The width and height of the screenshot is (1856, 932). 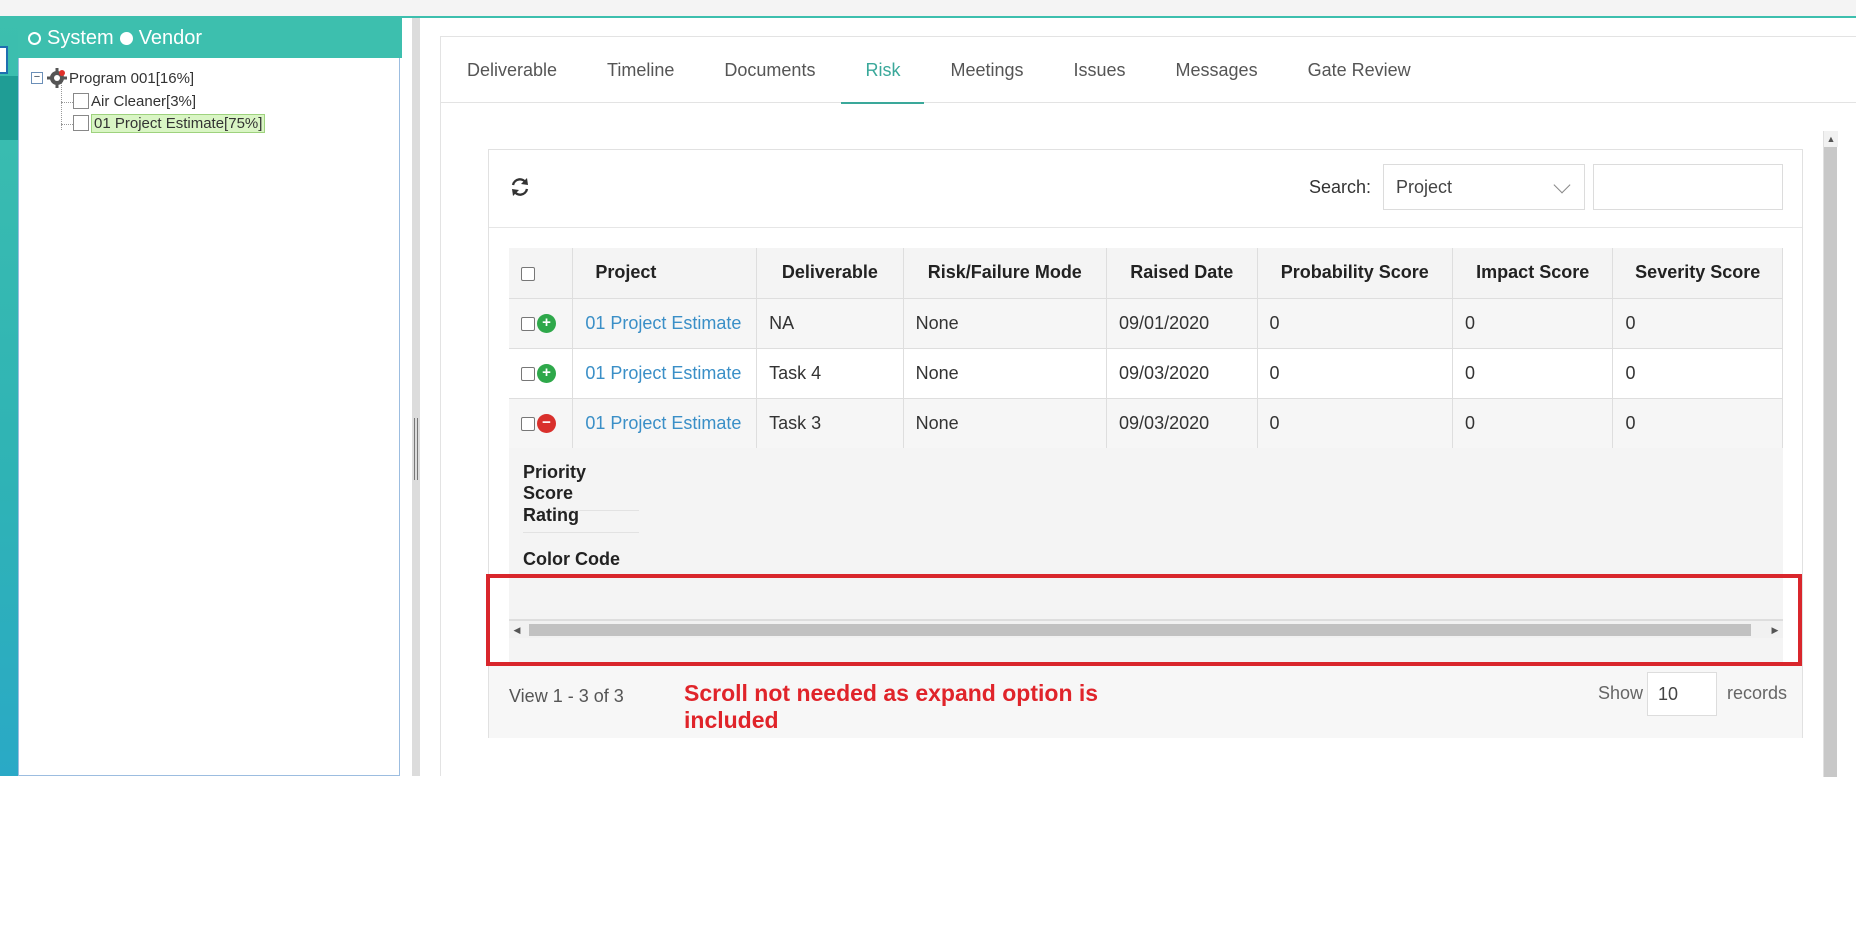 What do you see at coordinates (1182, 273) in the screenshot?
I see `column-header-raised-date: Raised Date` at bounding box center [1182, 273].